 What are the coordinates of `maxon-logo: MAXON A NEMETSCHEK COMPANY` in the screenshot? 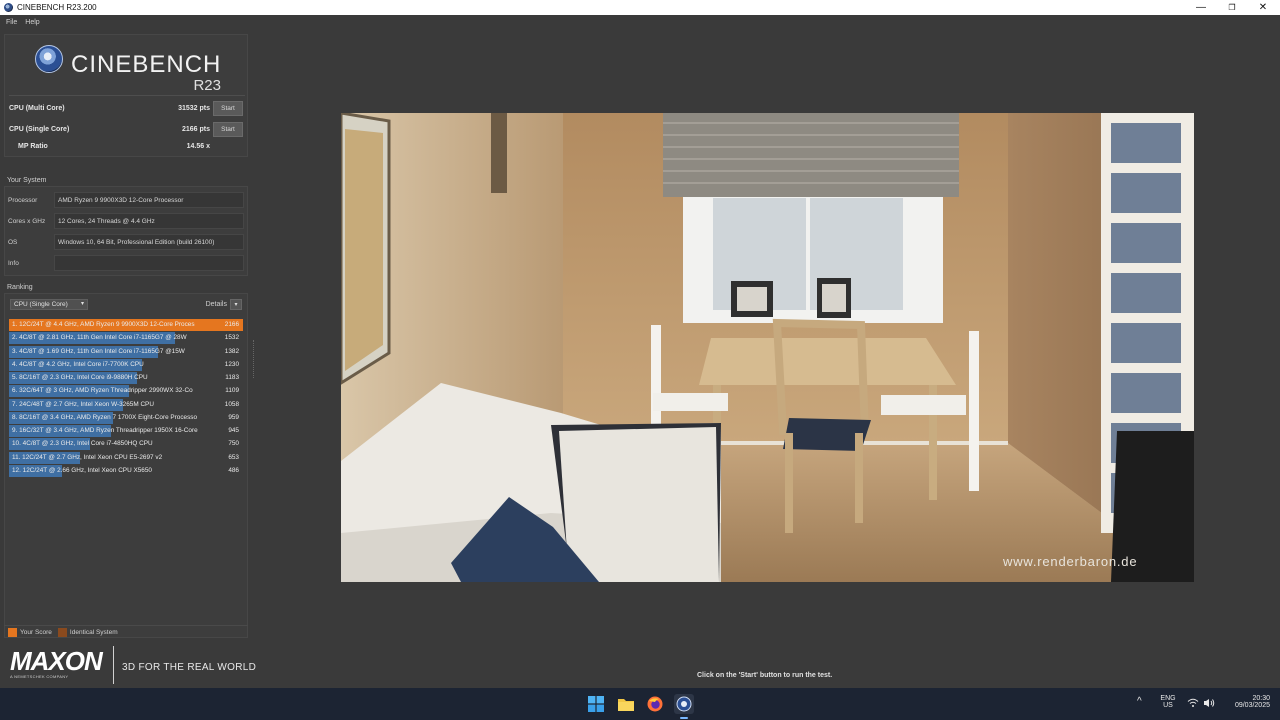 It's located at (56, 662).